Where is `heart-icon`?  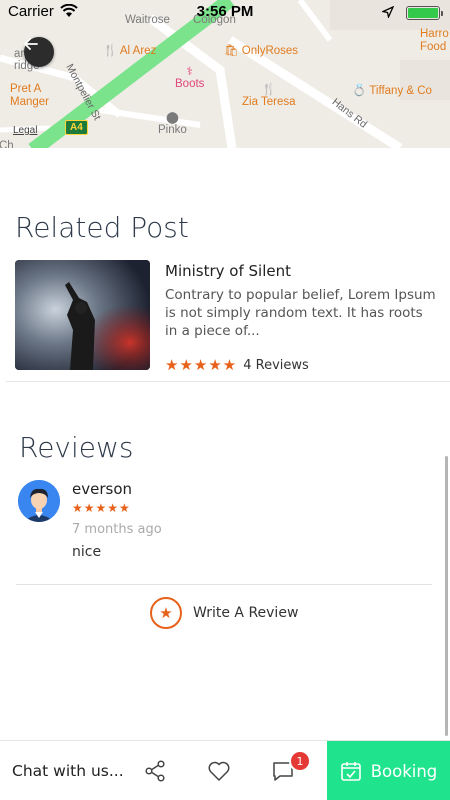
heart-icon is located at coordinates (219, 771).